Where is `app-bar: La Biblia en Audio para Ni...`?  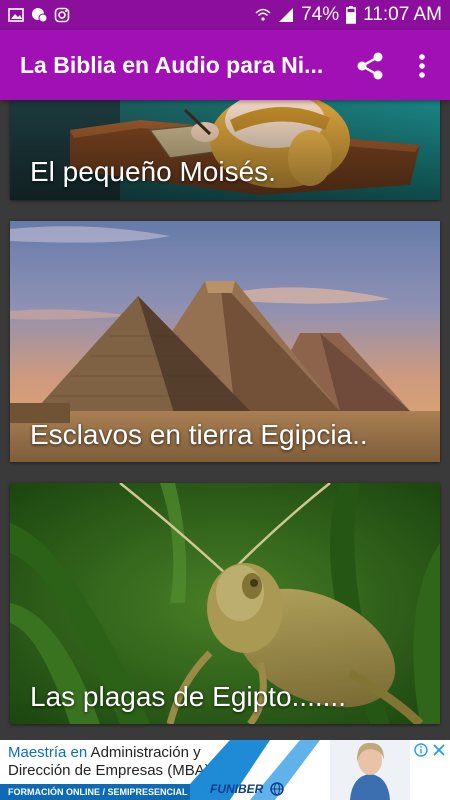
app-bar: La Biblia en Audio para Ni... is located at coordinates (225, 65).